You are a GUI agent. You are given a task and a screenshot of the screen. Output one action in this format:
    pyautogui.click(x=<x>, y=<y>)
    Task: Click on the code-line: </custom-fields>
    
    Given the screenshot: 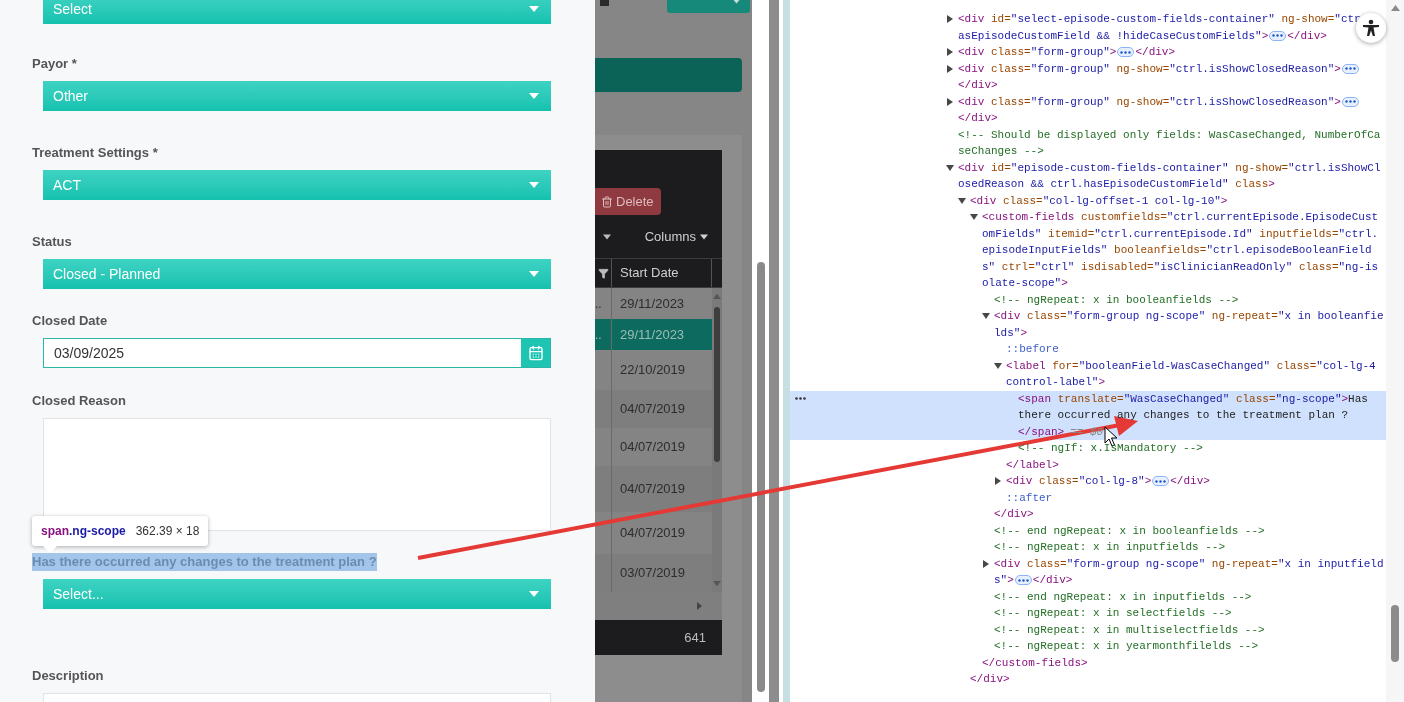 What is the action you would take?
    pyautogui.click(x=1035, y=663)
    